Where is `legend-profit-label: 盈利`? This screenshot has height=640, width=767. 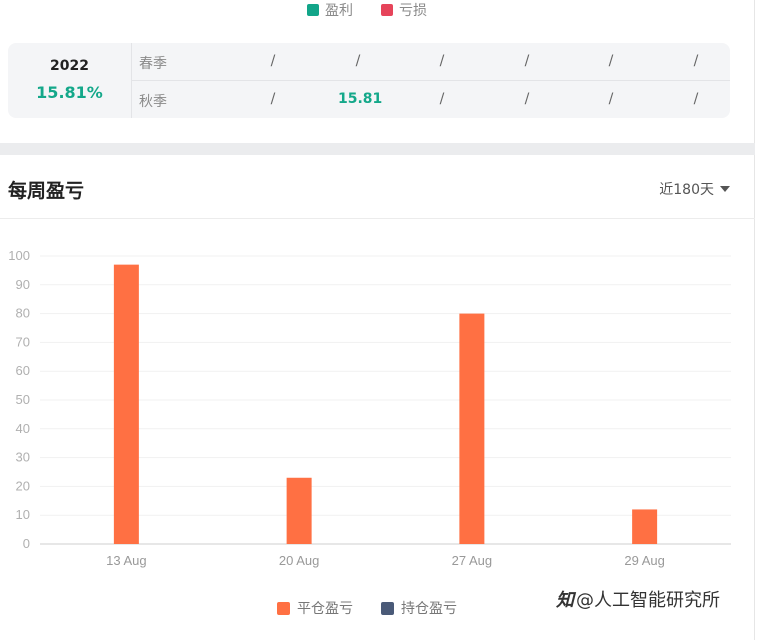 legend-profit-label: 盈利 is located at coordinates (339, 11).